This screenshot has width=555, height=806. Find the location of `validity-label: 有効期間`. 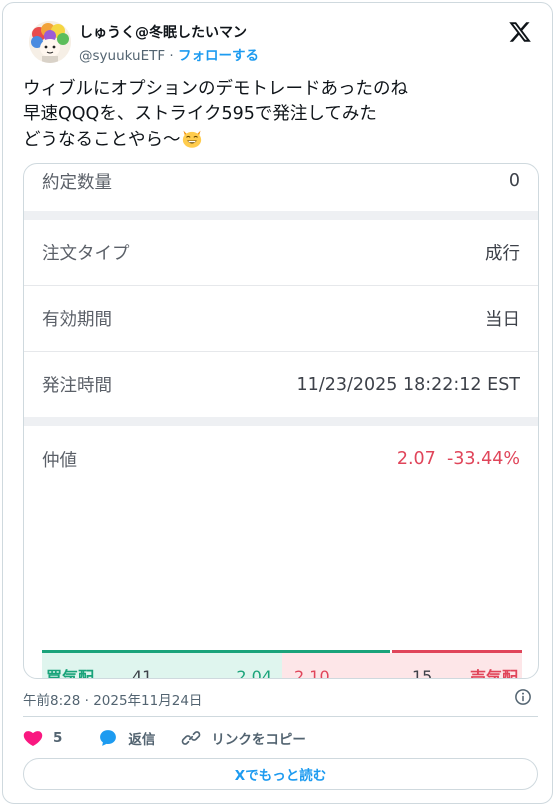

validity-label: 有効期間 is located at coordinates (77, 320).